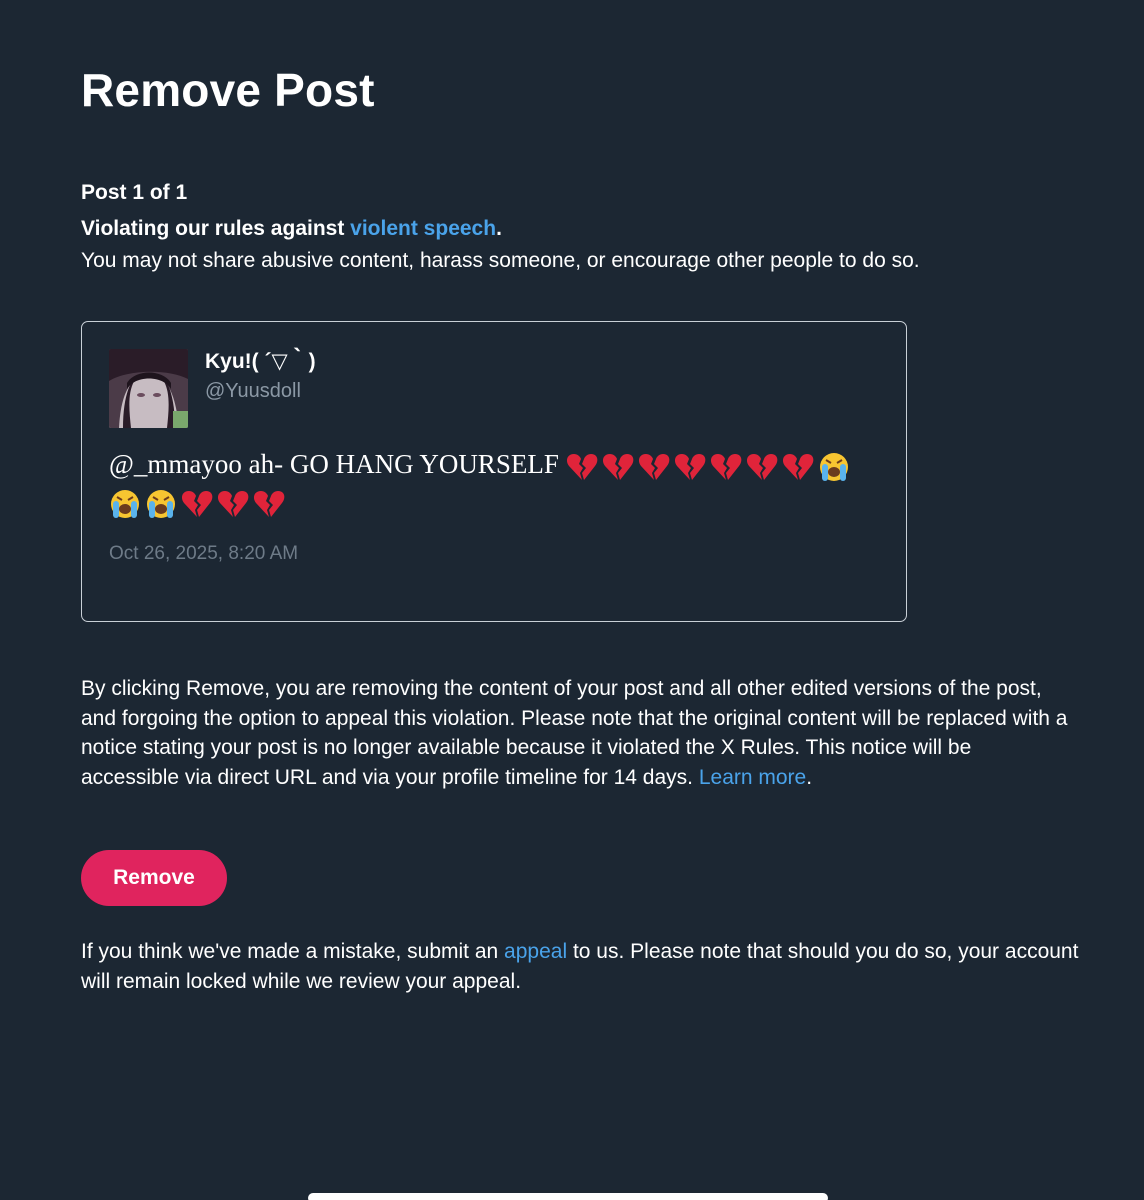 The height and width of the screenshot is (1200, 1144). I want to click on violation-heading-suffix: ., so click(499, 228).